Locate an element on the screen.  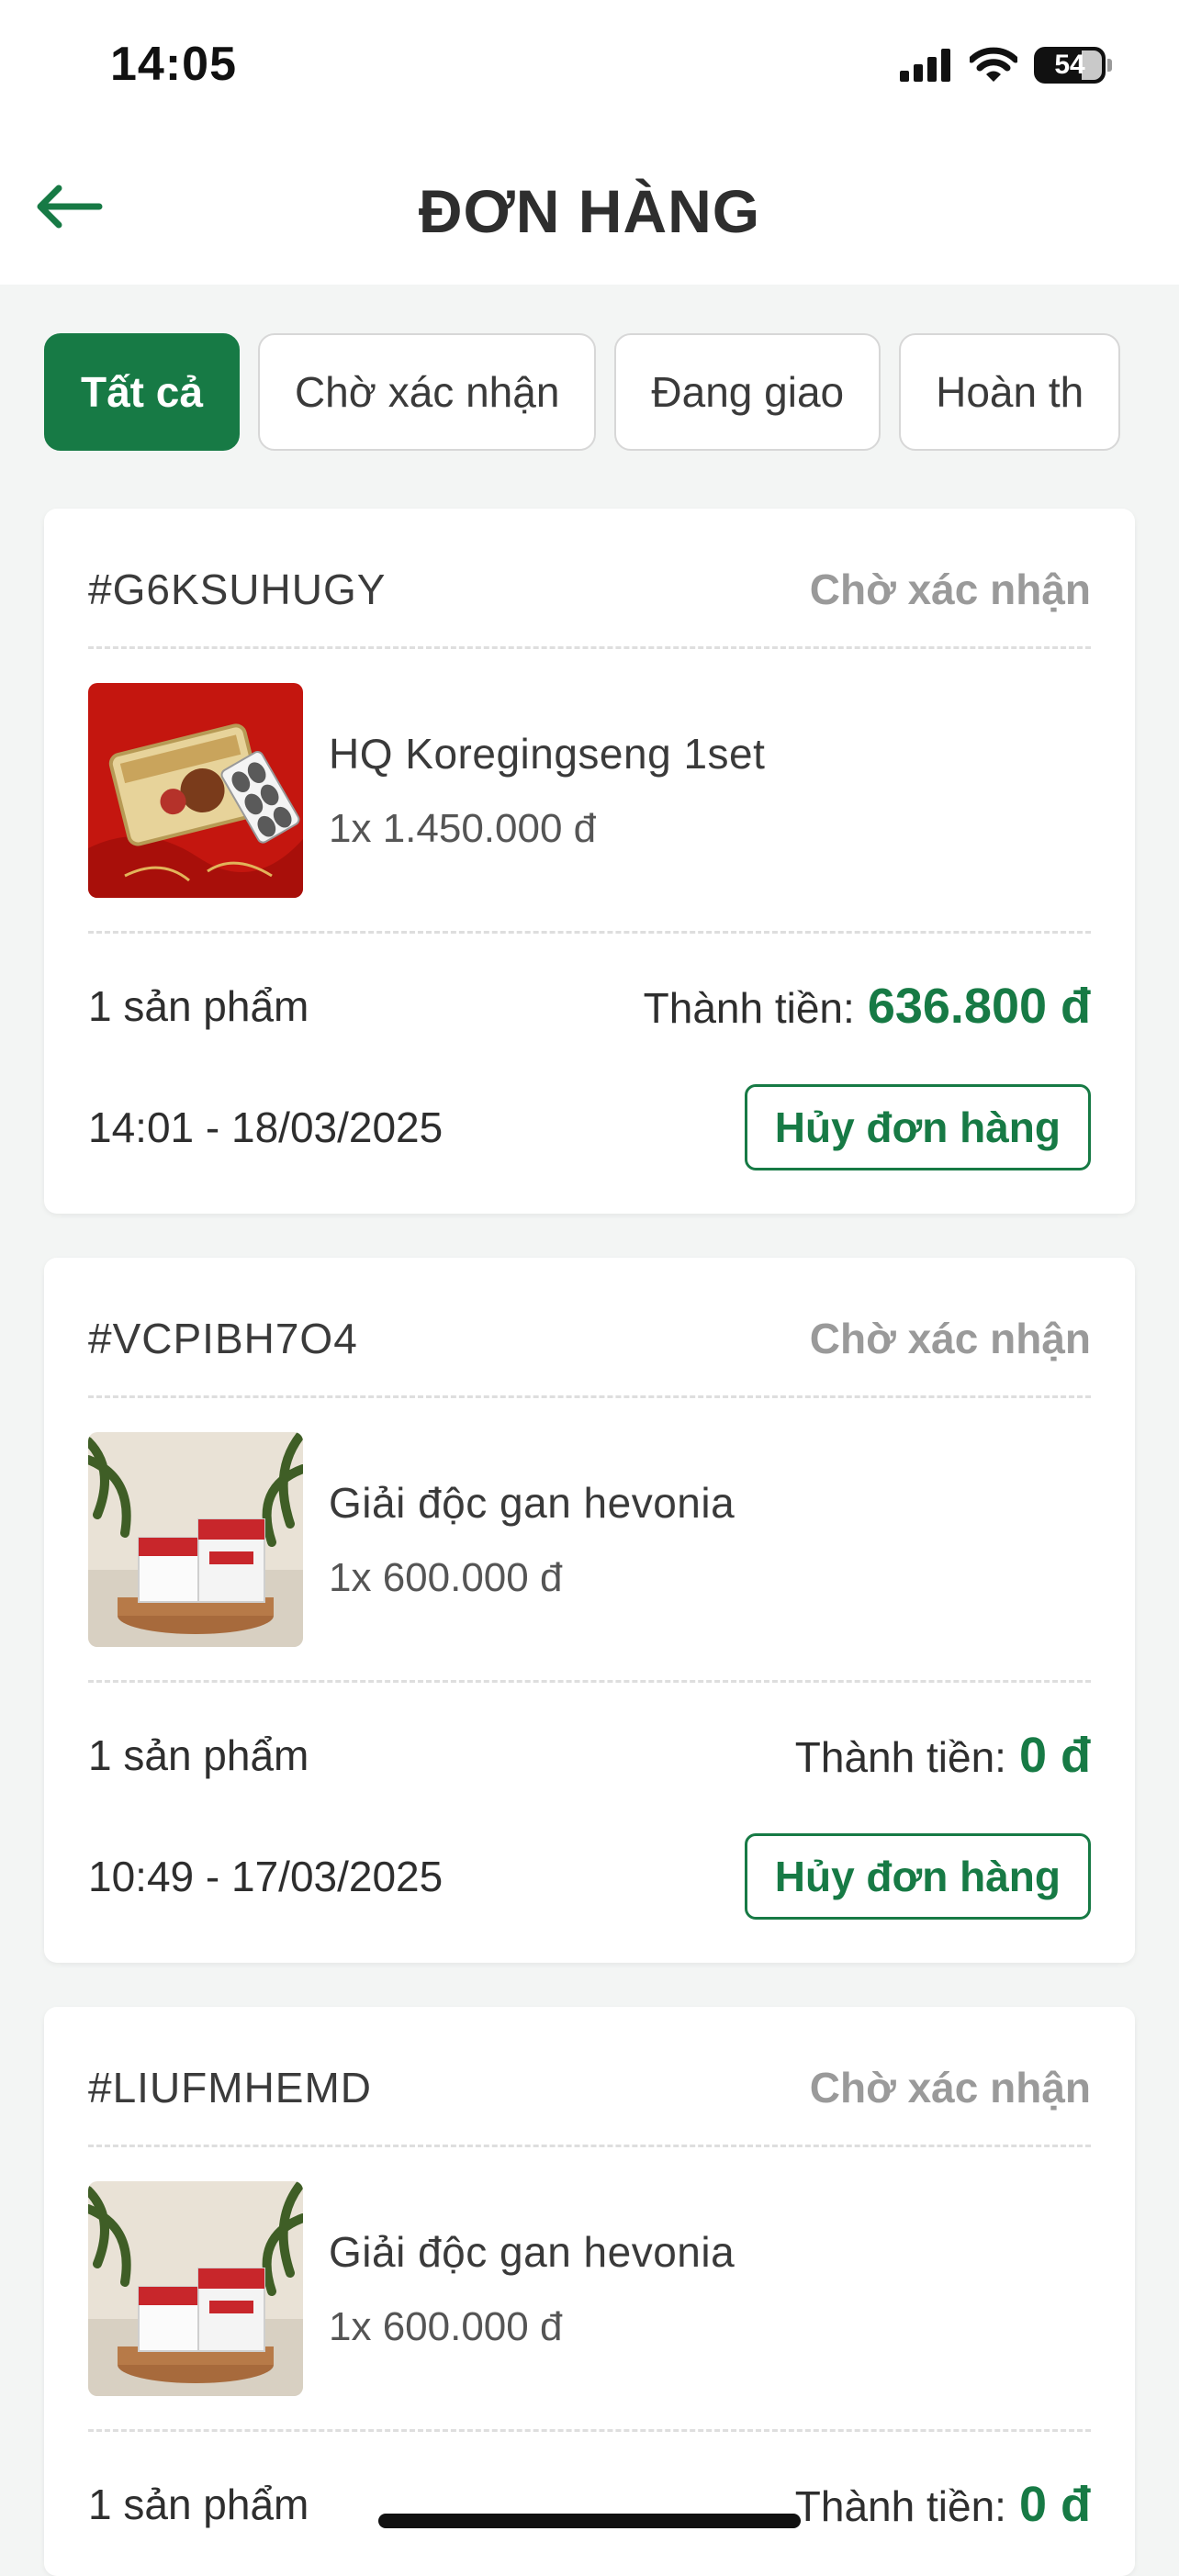
order-datetime: 14:01 - 18/03/2025 is located at coordinates (266, 1127).